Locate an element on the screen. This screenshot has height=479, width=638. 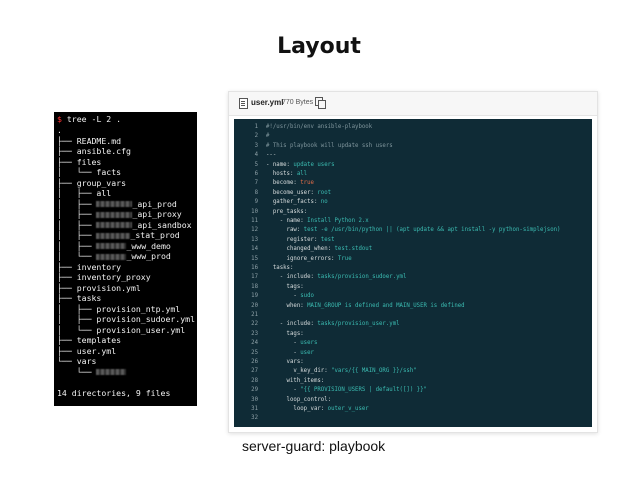
code-token: True is located at coordinates (344, 258).